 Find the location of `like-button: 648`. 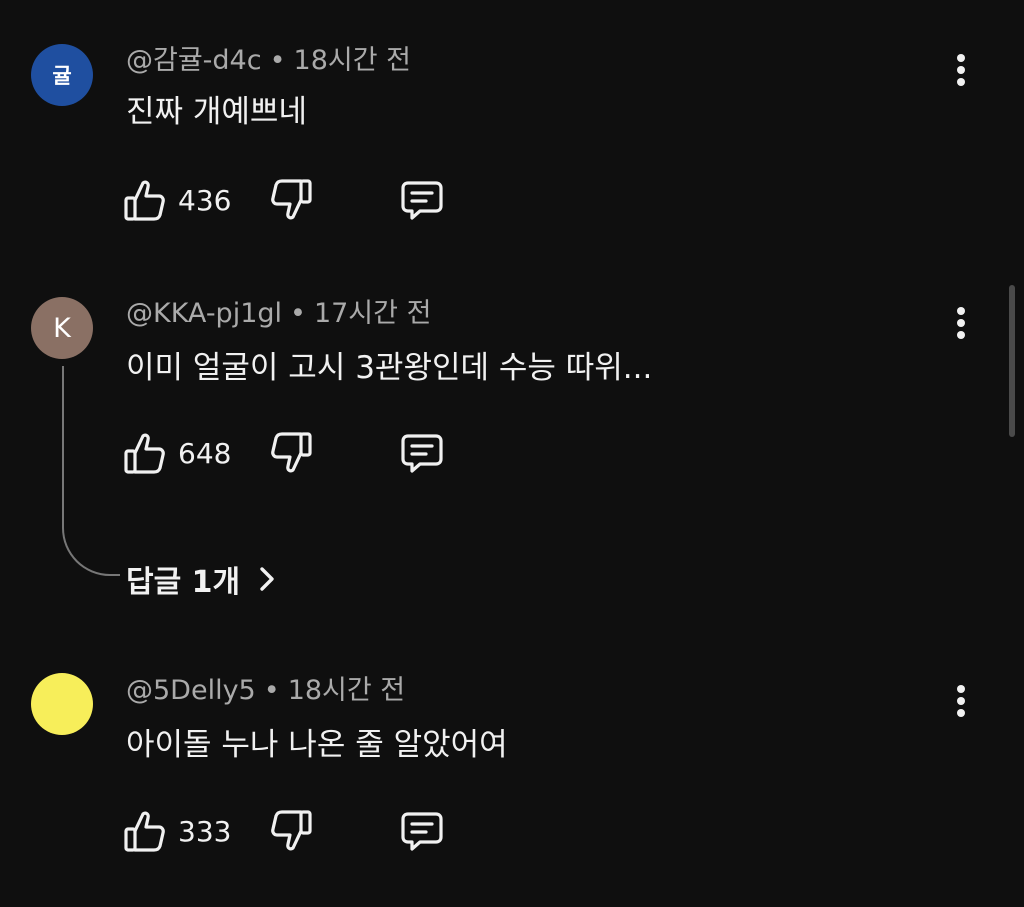

like-button: 648 is located at coordinates (177, 453).